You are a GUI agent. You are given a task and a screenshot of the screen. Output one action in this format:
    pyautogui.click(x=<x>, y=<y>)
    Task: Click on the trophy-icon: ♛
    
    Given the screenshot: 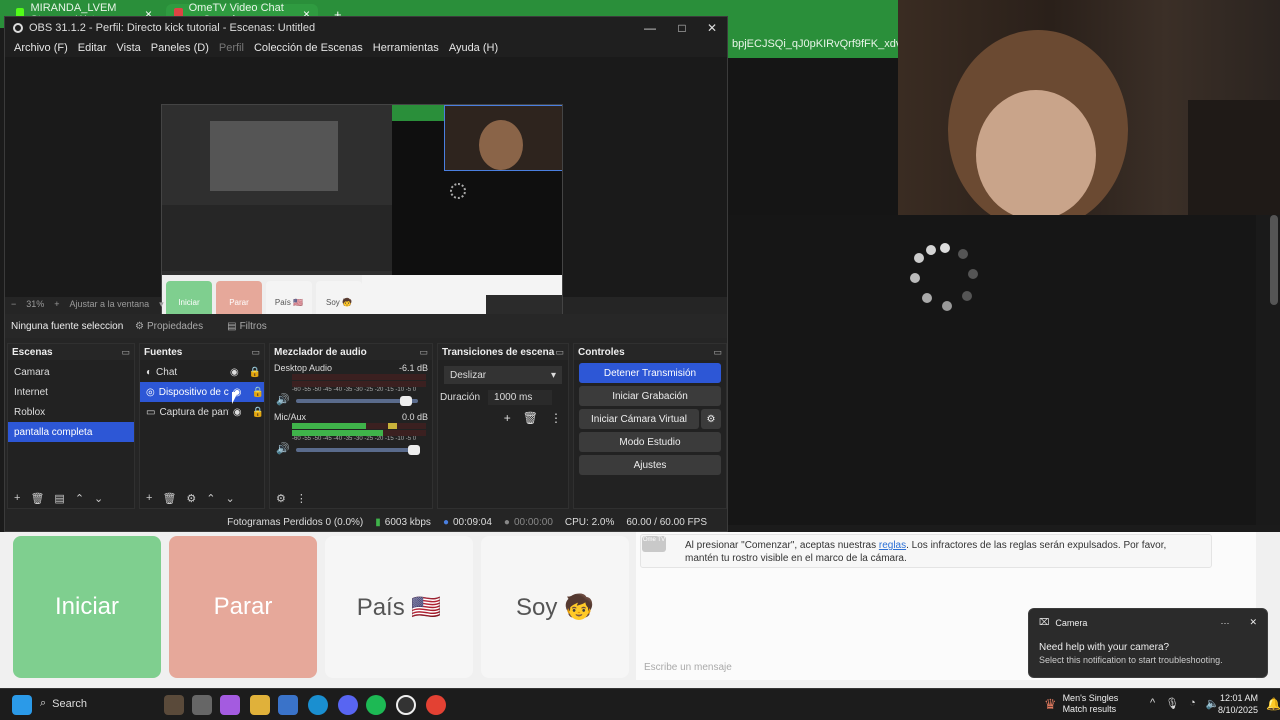 What is the action you would take?
    pyautogui.click(x=1050, y=703)
    